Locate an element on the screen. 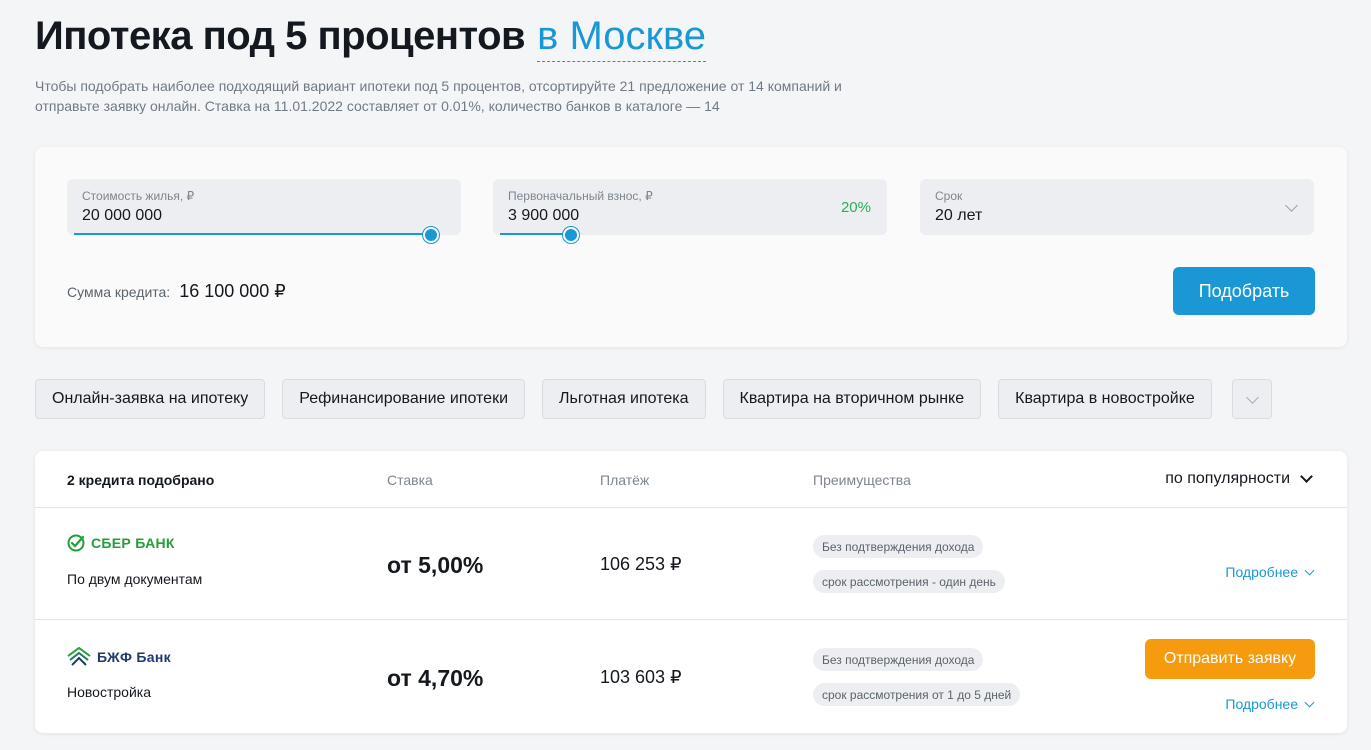  down-payment-label: Первоначальный взнос, ₽ is located at coordinates (580, 196).